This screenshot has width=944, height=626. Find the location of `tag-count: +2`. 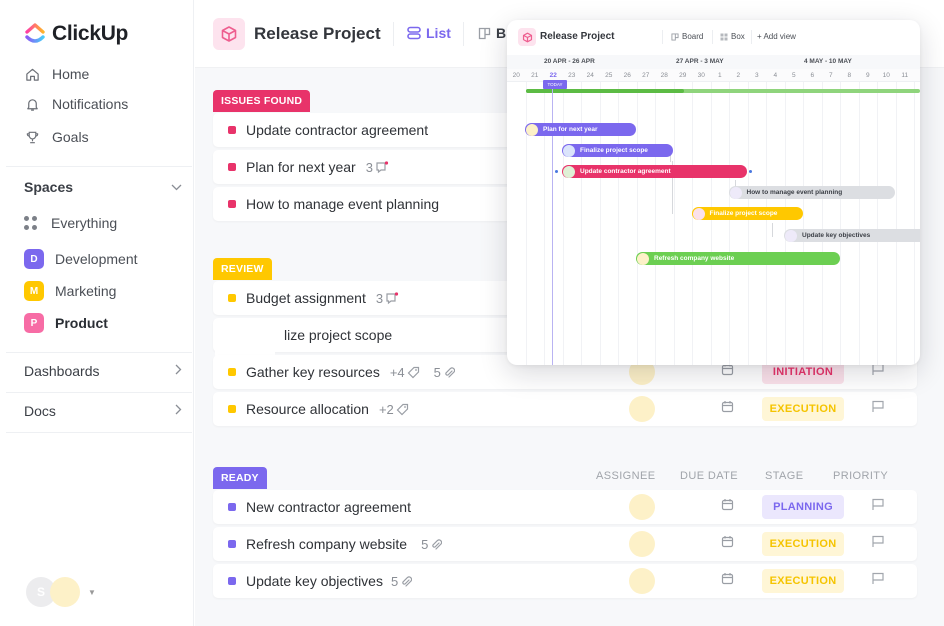

tag-count: +2 is located at coordinates (394, 409).